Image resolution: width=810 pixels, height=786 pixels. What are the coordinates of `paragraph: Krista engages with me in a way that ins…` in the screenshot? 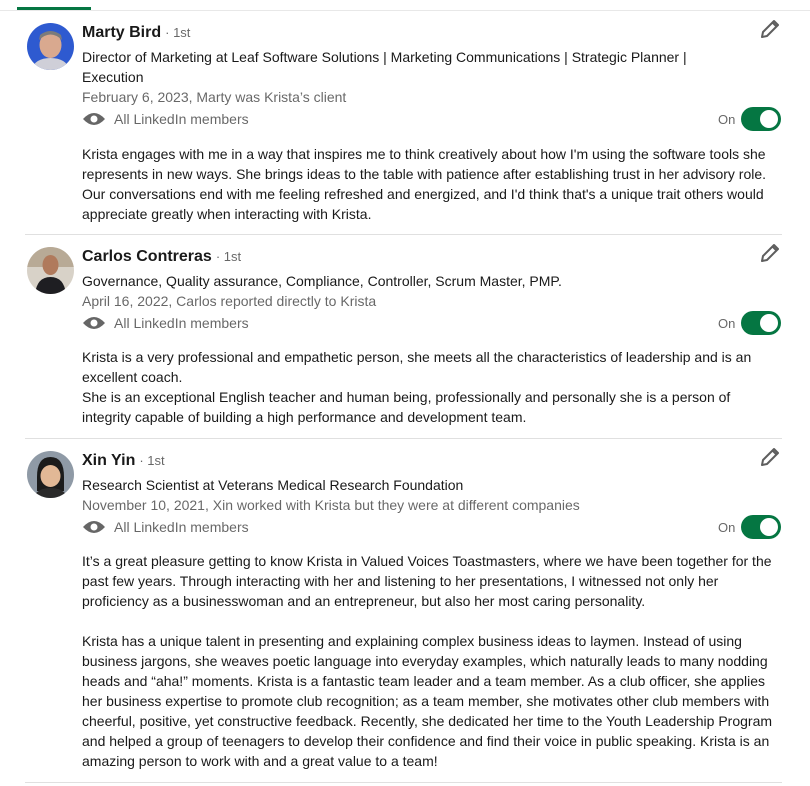 It's located at (424, 184).